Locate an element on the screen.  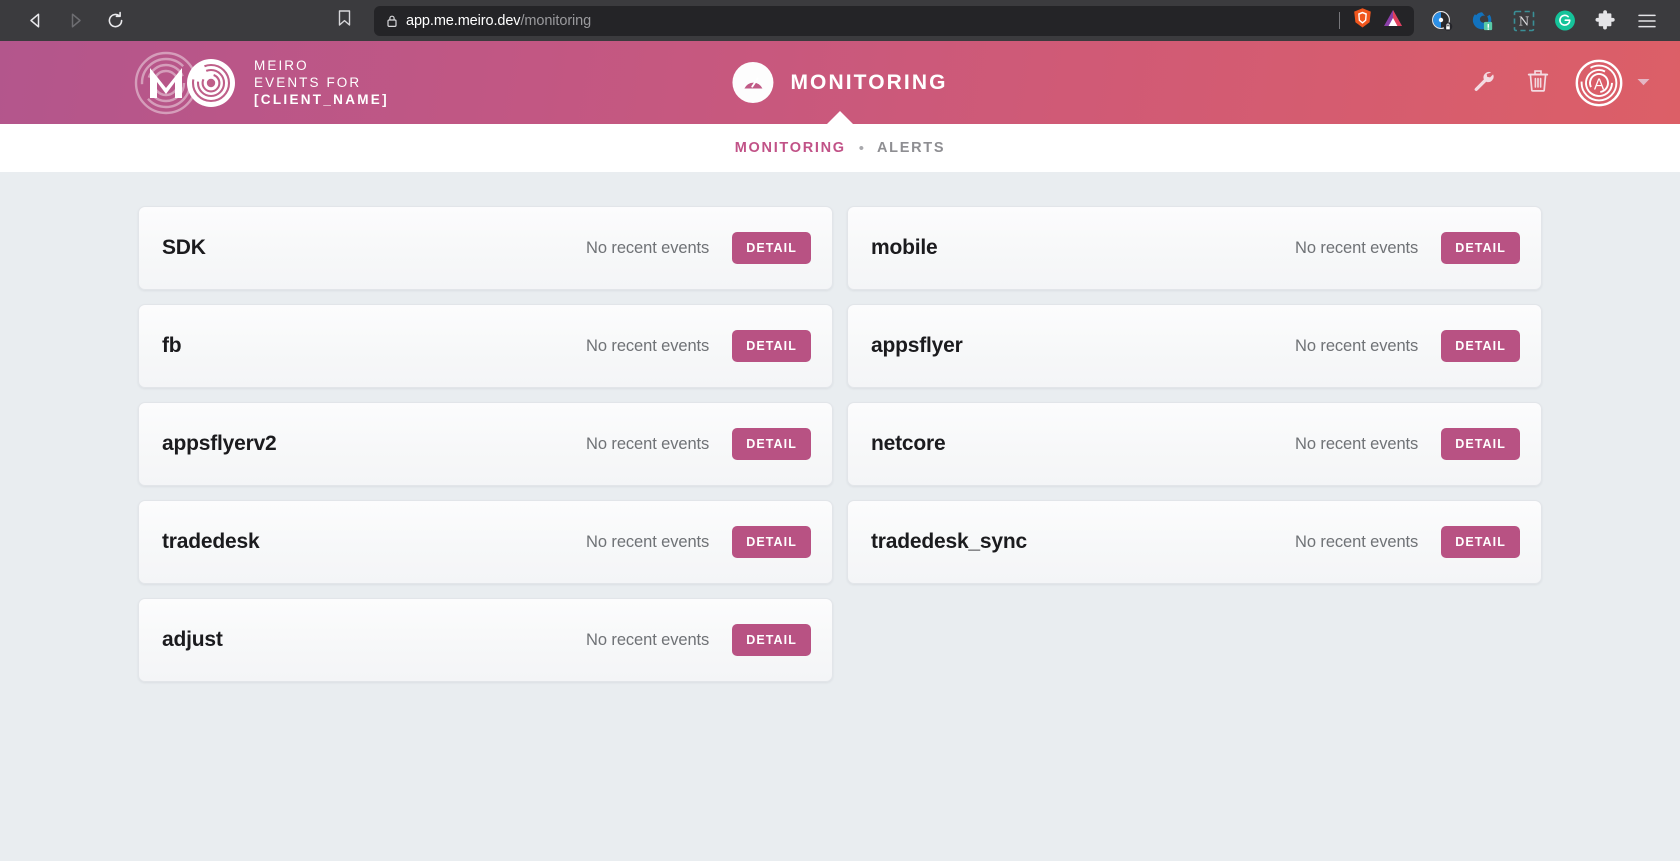
extension-toolbar: N is located at coordinates (1549, 20).